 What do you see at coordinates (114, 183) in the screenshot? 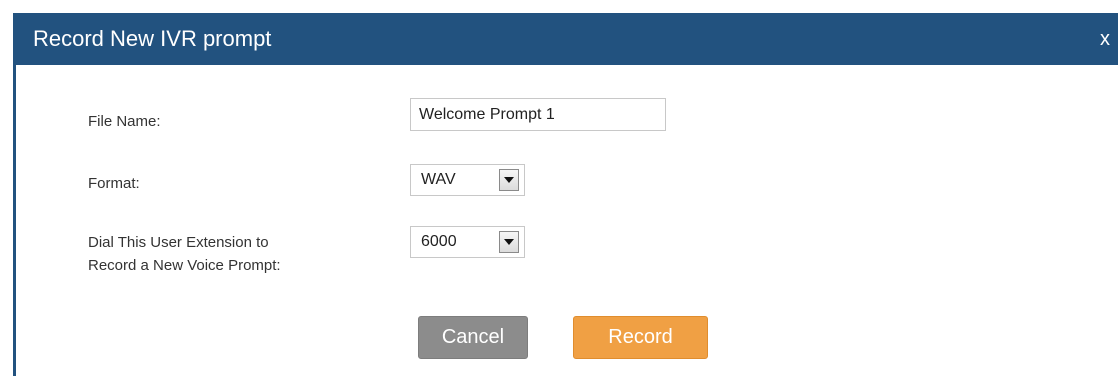
I see `format-label: Format:` at bounding box center [114, 183].